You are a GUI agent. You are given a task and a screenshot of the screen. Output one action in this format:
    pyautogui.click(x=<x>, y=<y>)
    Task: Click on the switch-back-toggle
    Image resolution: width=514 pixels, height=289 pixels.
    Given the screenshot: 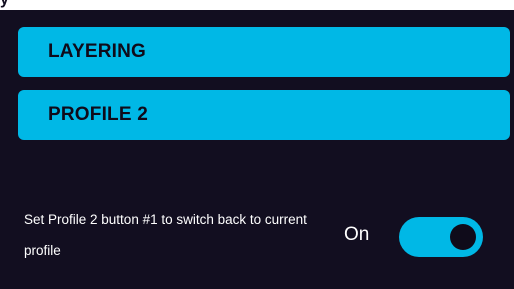 What is the action you would take?
    pyautogui.click(x=441, y=237)
    